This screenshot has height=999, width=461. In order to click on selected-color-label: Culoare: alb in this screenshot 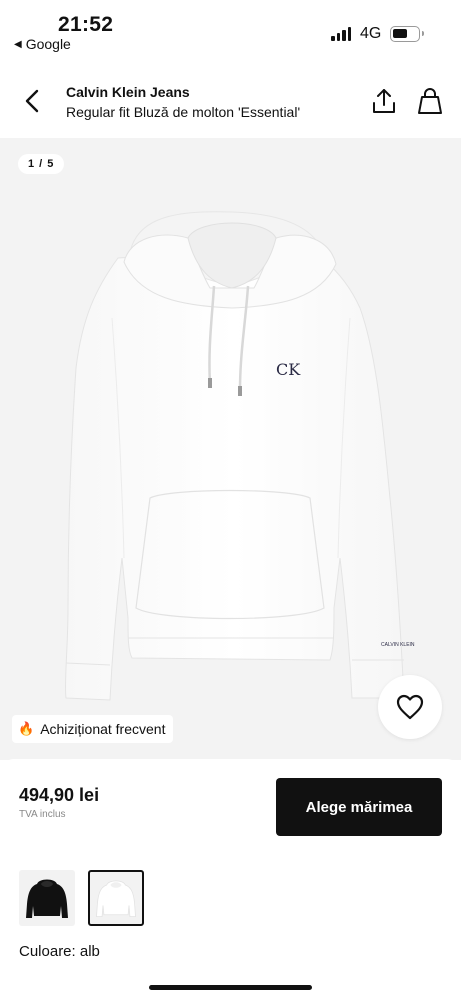, I will do `click(59, 951)`.